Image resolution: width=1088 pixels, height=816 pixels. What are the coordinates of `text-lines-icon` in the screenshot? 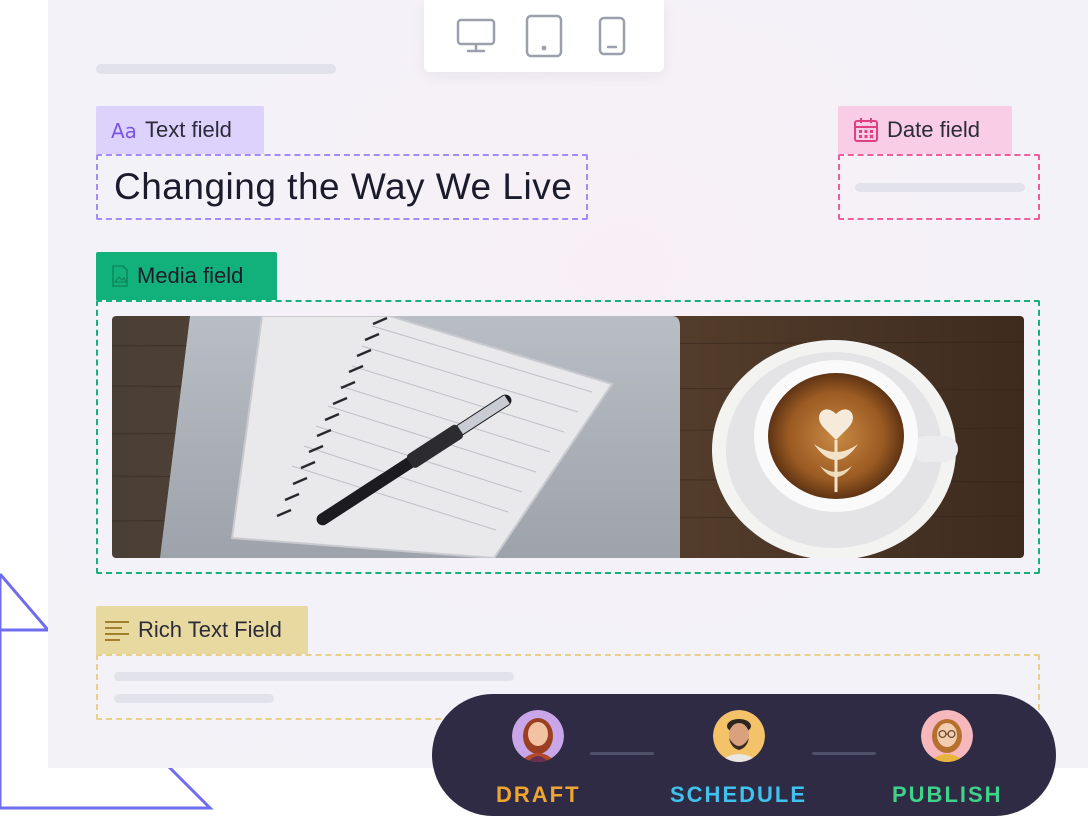 It's located at (117, 630).